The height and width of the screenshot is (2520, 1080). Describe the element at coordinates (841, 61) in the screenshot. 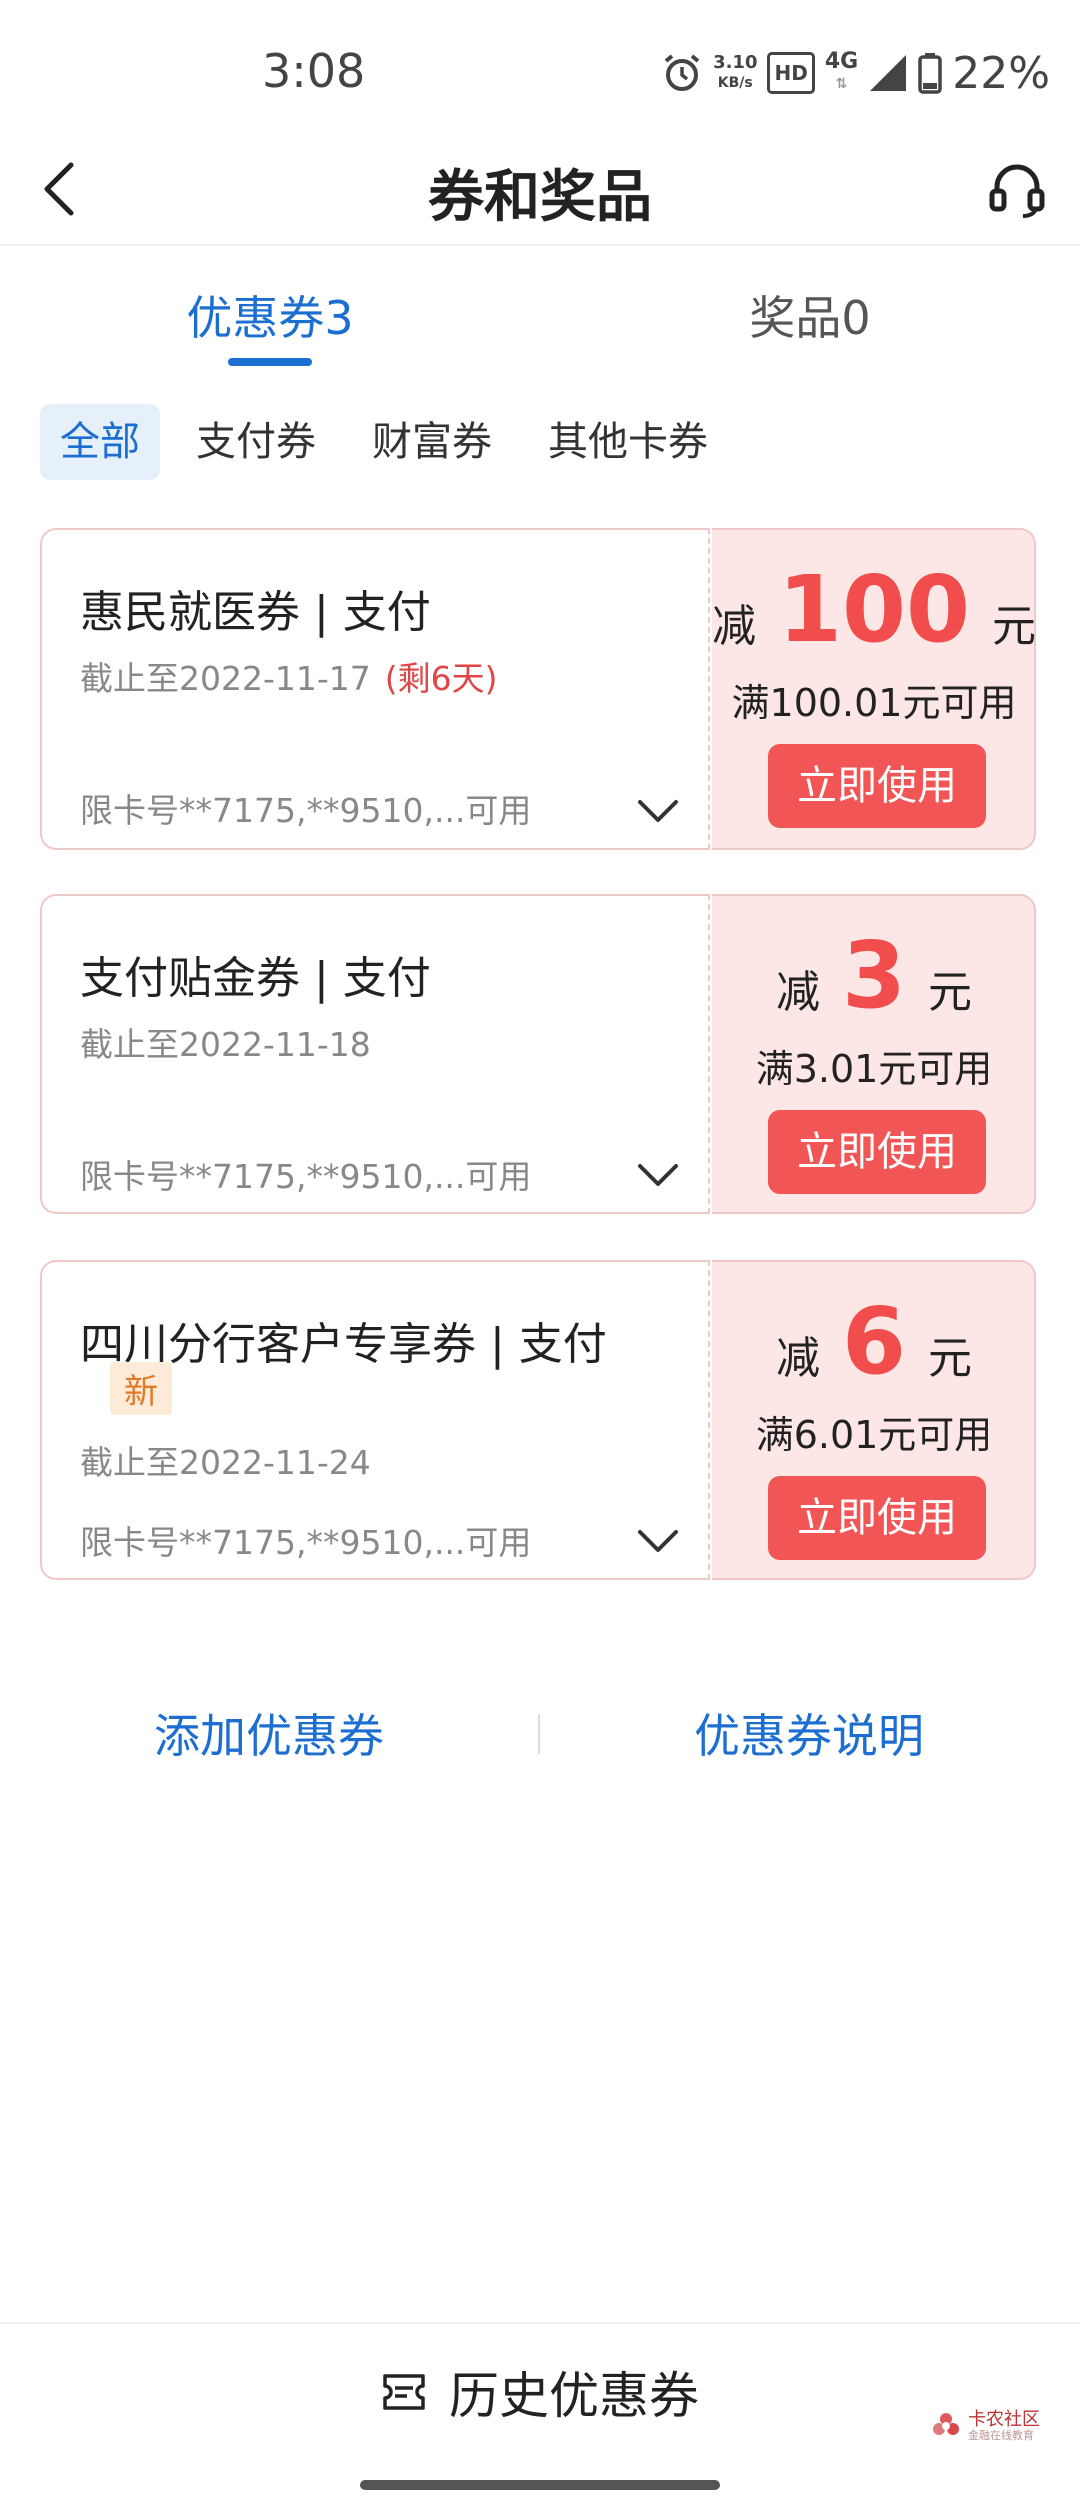

I see `network-label: 4G` at that location.